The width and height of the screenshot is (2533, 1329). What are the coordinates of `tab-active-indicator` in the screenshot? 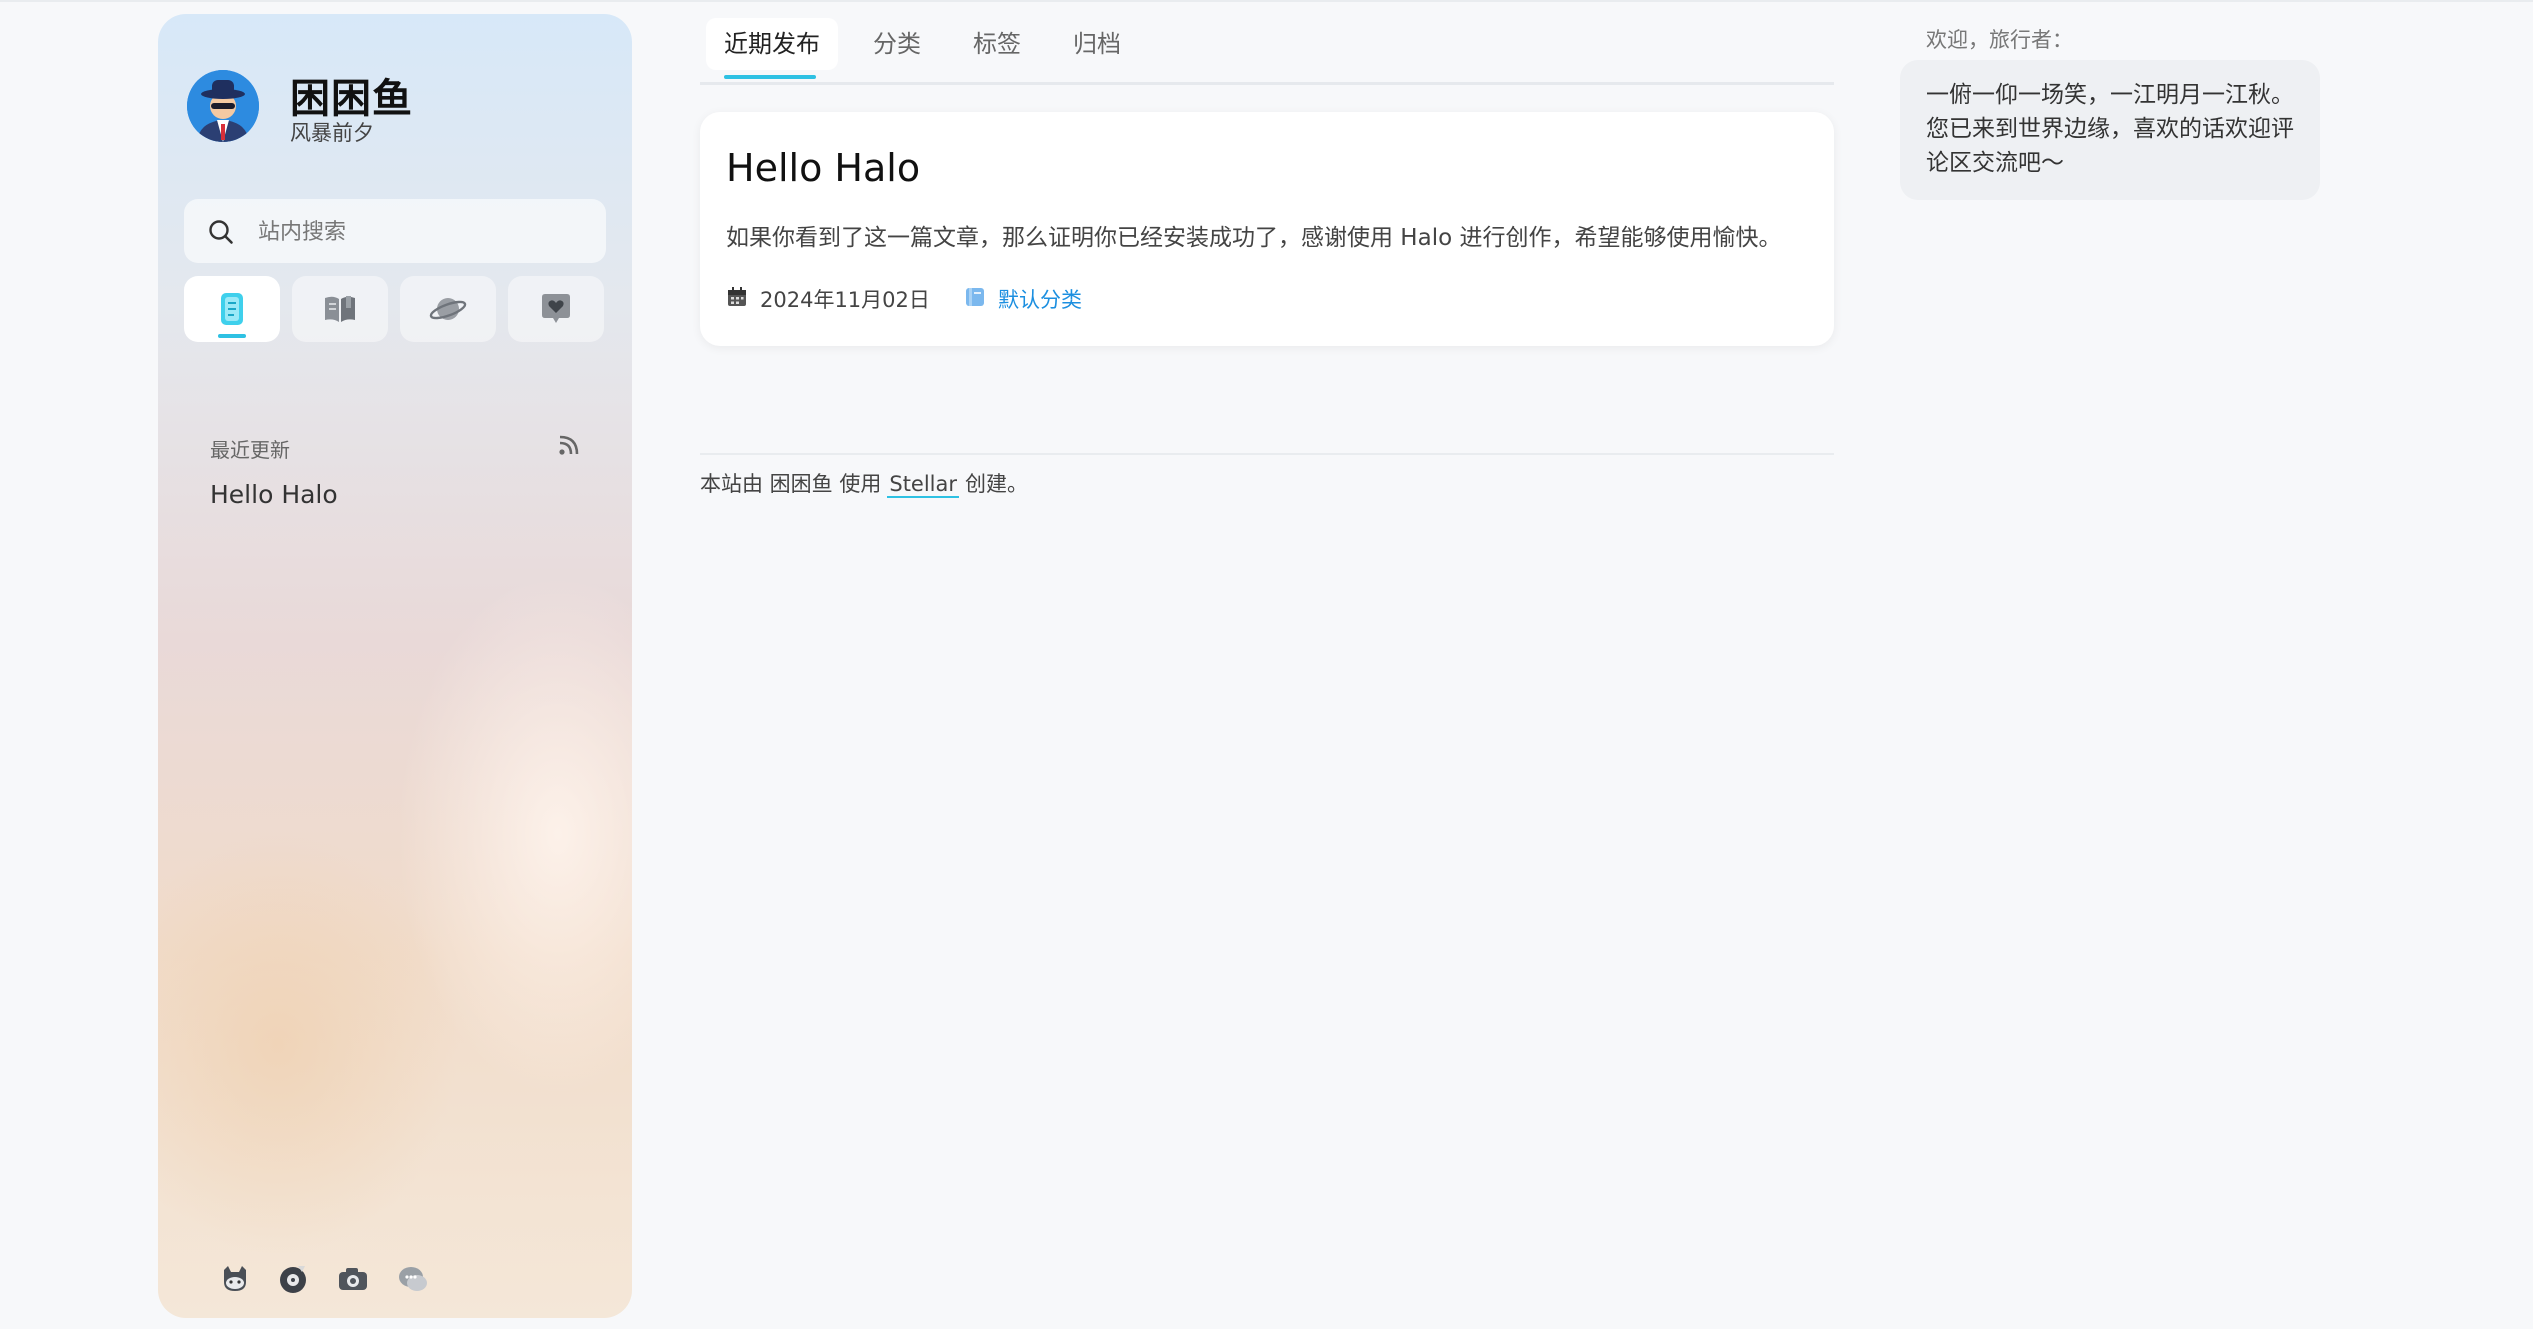 It's located at (770, 77).